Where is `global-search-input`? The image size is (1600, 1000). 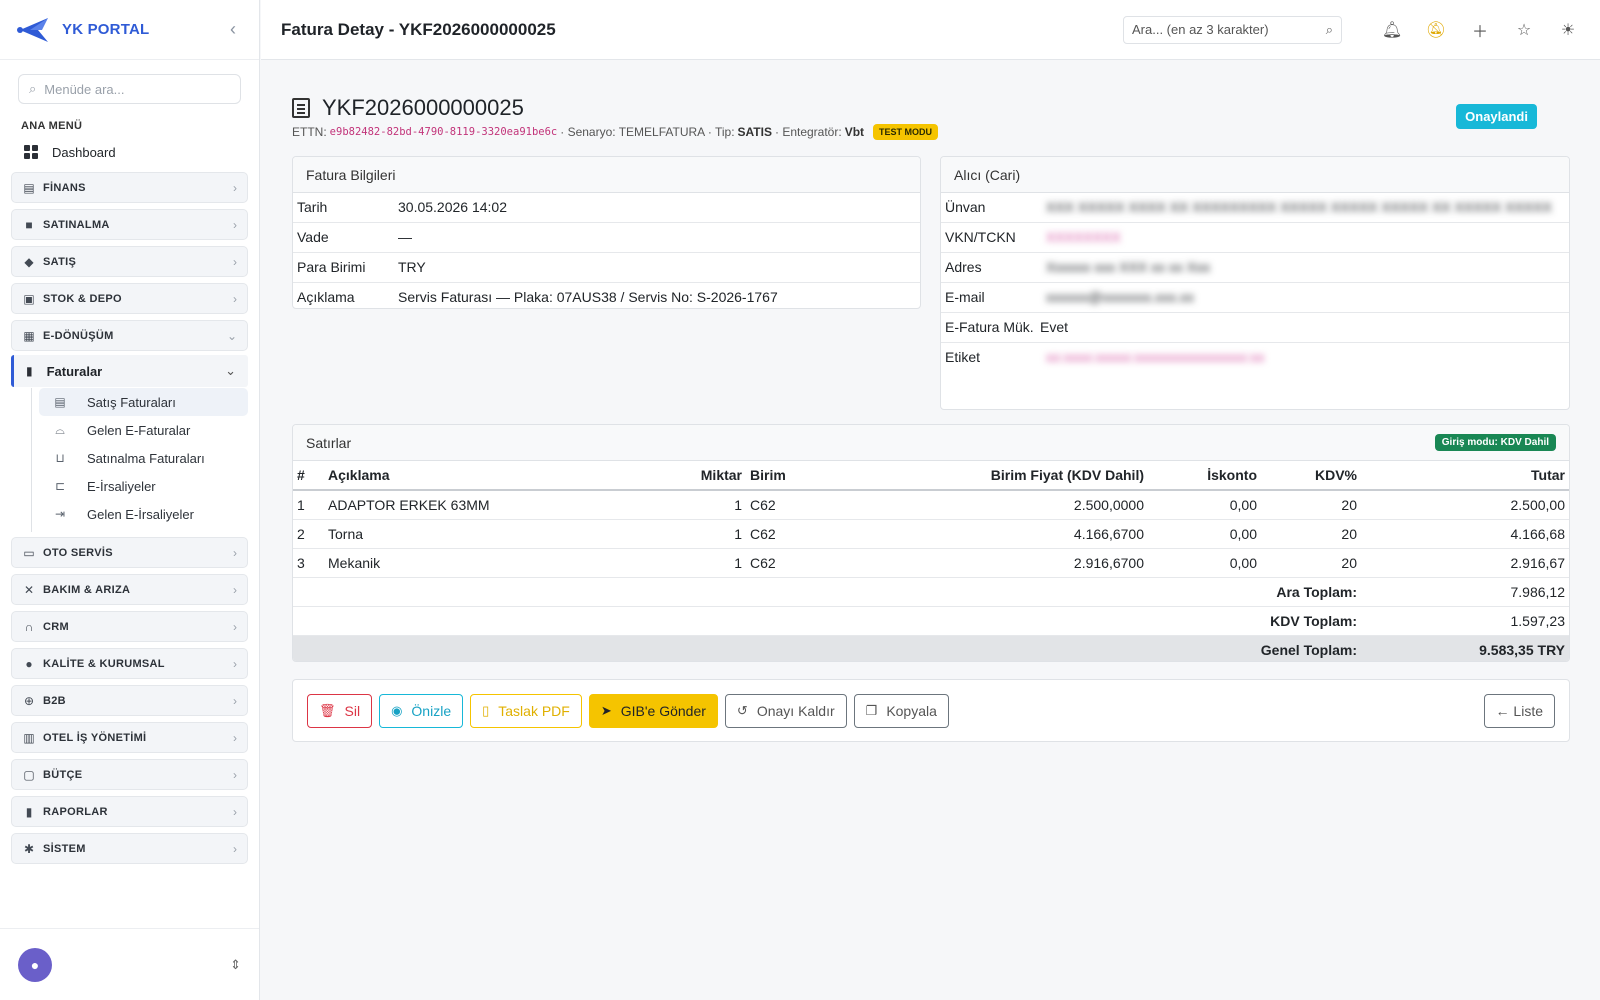
global-search-input is located at coordinates (1229, 29).